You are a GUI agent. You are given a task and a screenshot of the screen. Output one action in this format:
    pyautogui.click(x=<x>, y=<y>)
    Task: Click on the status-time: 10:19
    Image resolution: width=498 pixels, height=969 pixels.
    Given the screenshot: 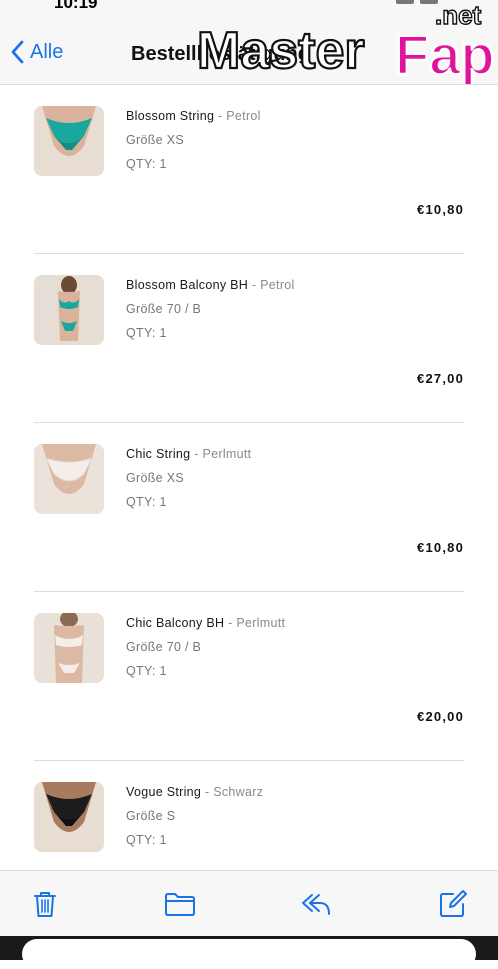 What is the action you would take?
    pyautogui.click(x=76, y=6)
    